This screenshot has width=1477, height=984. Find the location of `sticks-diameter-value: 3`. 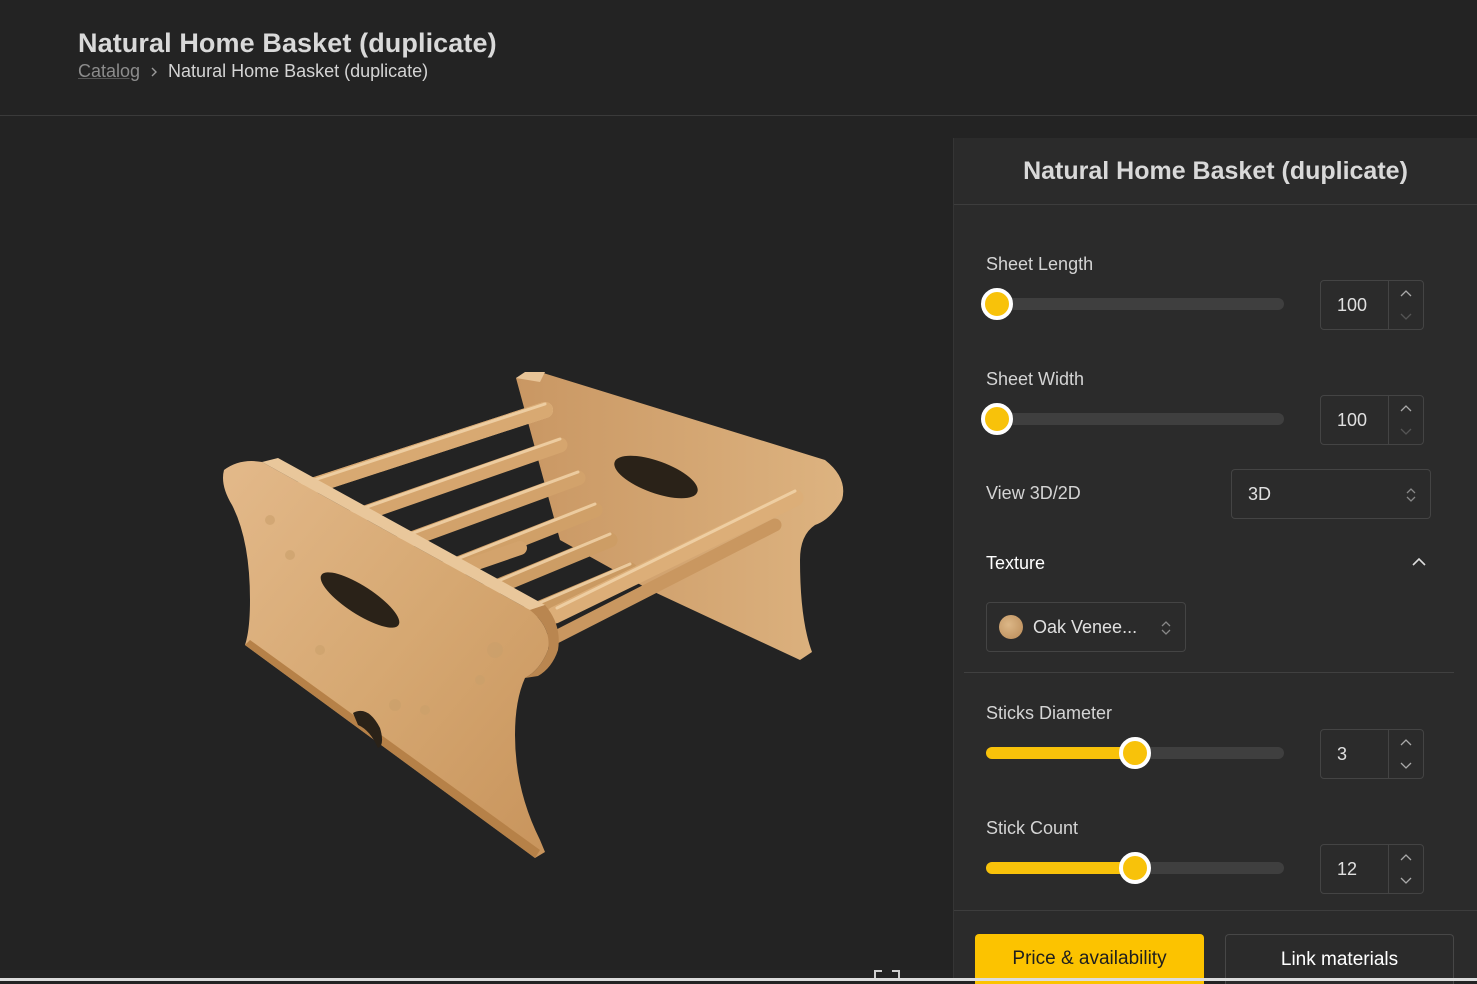

sticks-diameter-value: 3 is located at coordinates (1355, 754).